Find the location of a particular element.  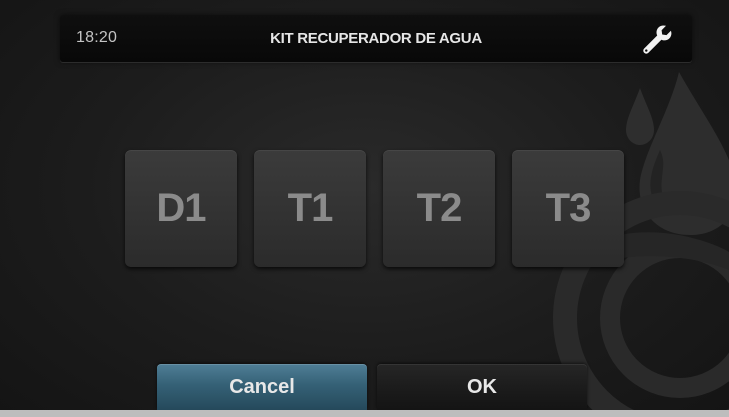

header-bar: 18:20 KIT RECUPERADOR DE AGUA is located at coordinates (376, 38).